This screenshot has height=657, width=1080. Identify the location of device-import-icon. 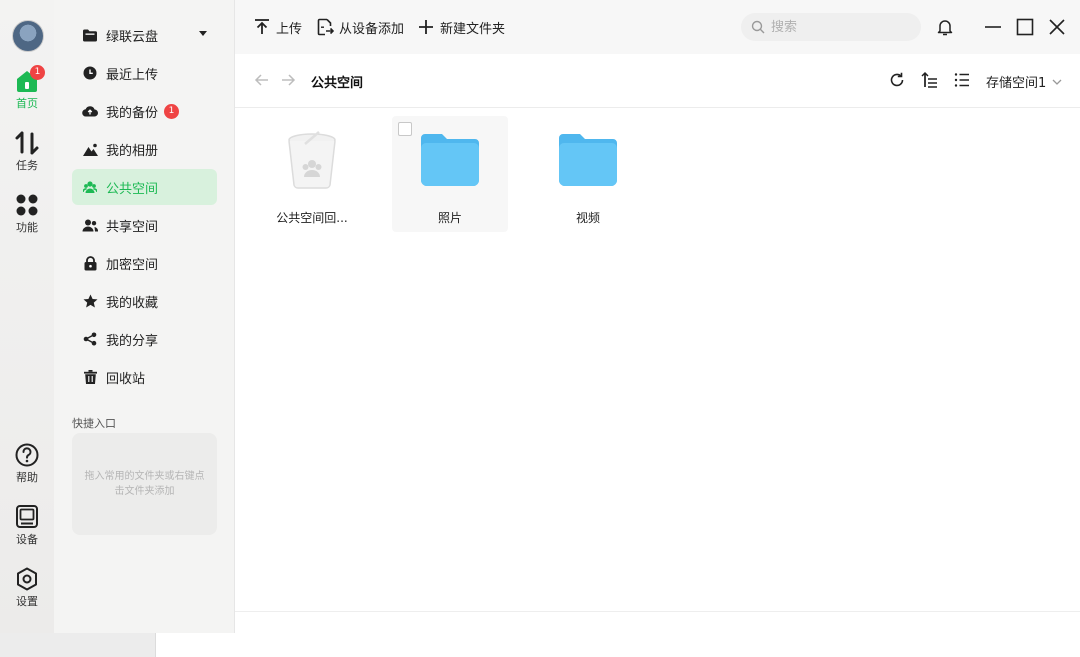
(325, 27).